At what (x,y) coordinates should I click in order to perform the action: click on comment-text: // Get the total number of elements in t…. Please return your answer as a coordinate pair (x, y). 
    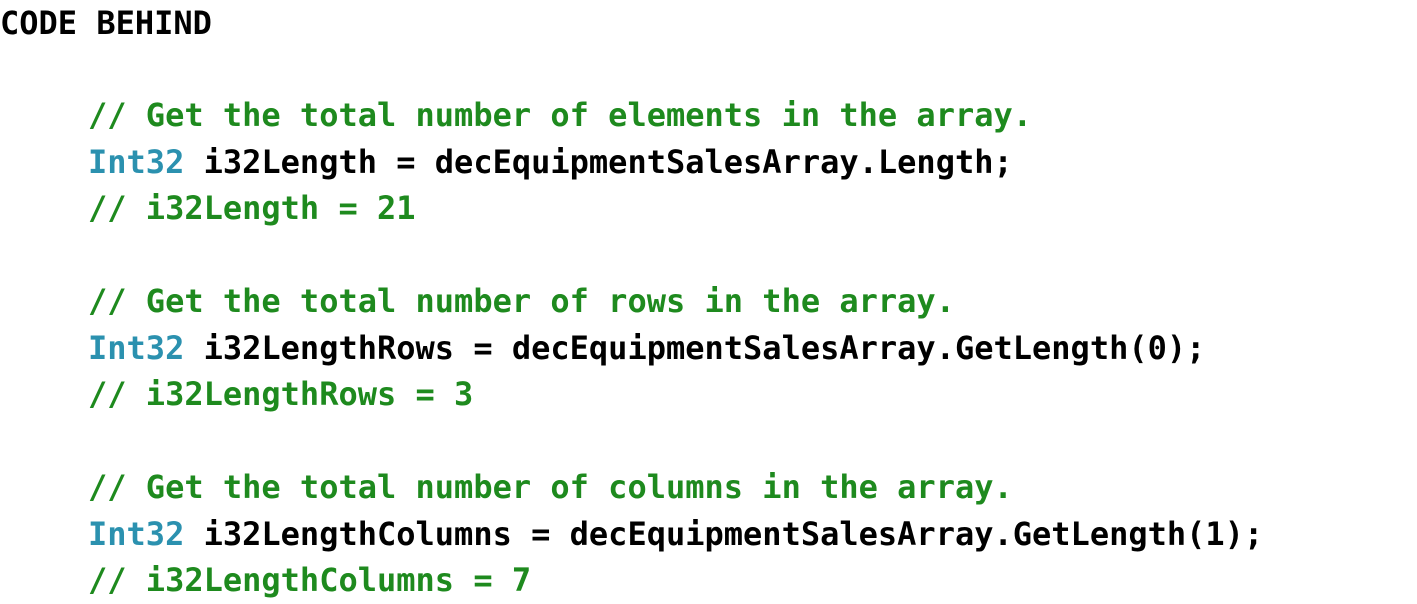
    Looking at the image, I should click on (560, 115).